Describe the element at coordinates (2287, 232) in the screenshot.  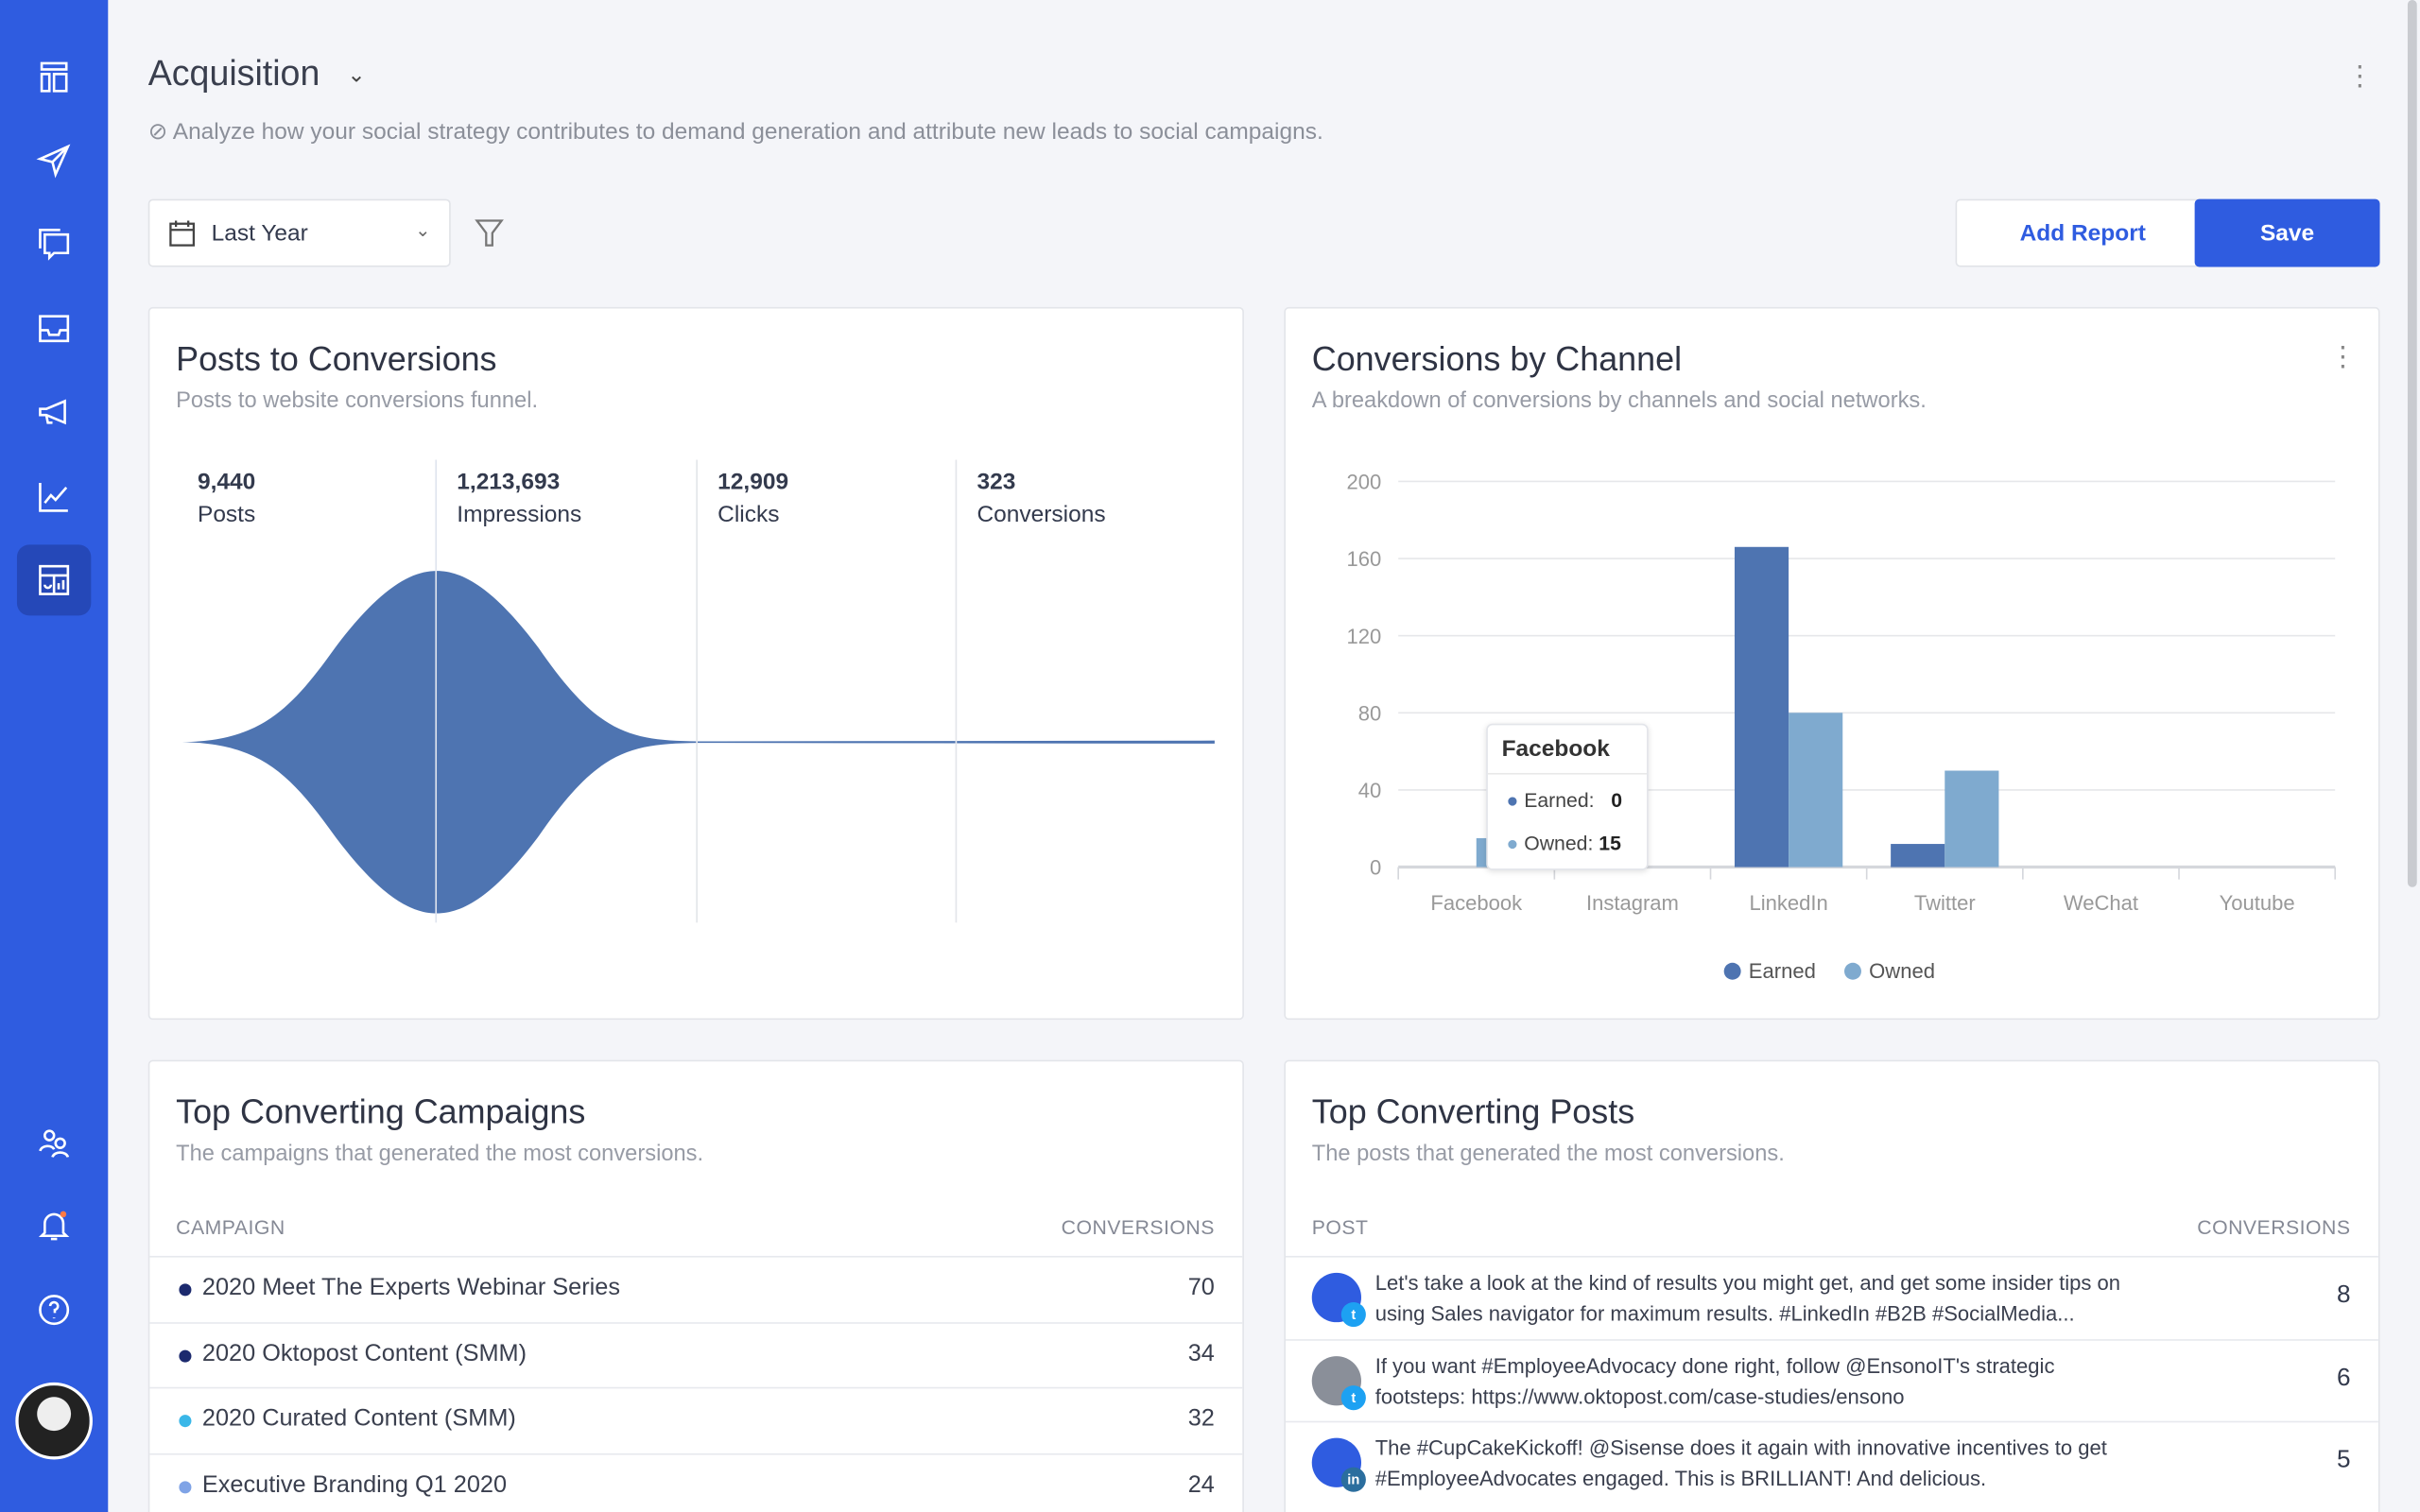
I see `save-button: Save` at that location.